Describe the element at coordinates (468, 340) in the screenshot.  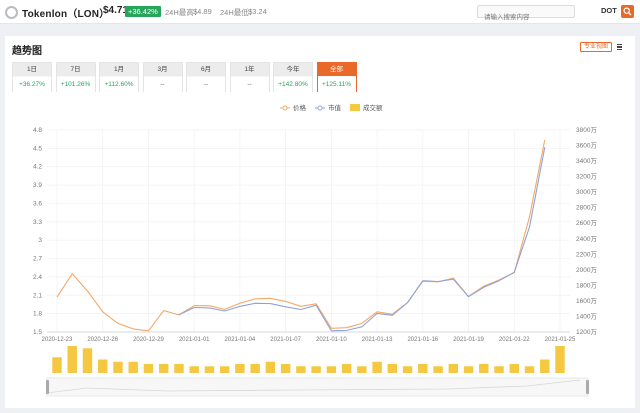
I see `x-tick-label: 2021-01-19` at that location.